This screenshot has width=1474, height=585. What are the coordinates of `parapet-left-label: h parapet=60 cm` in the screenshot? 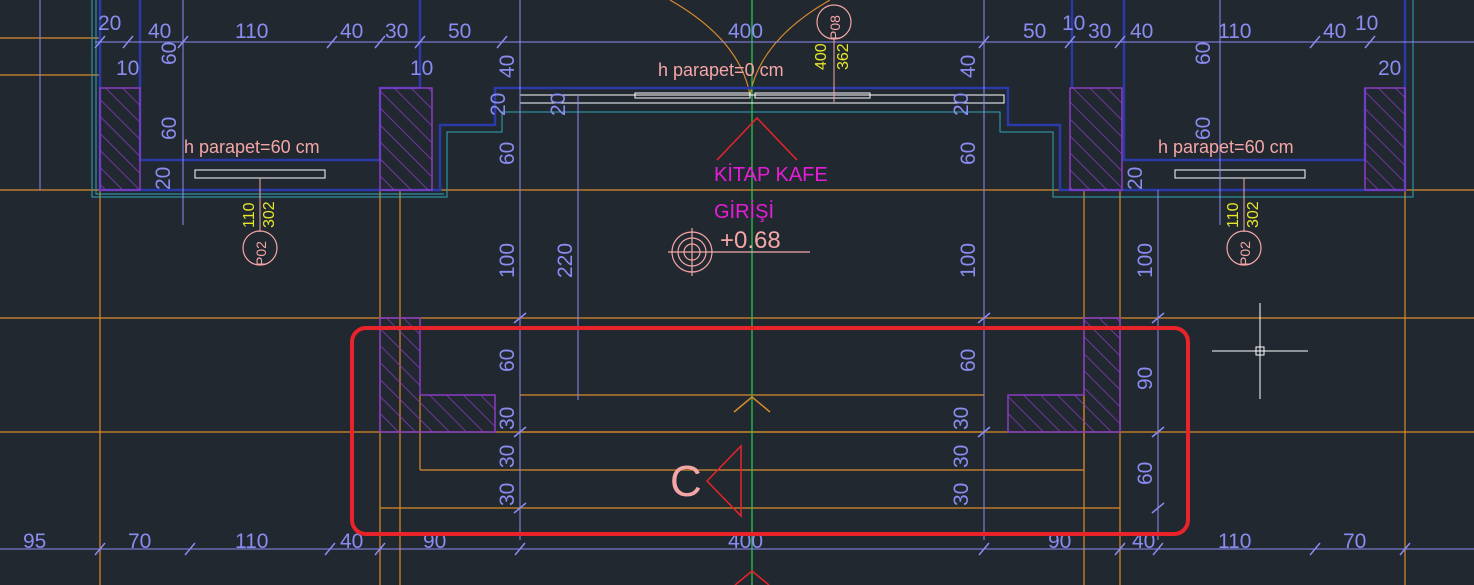 It's located at (252, 147).